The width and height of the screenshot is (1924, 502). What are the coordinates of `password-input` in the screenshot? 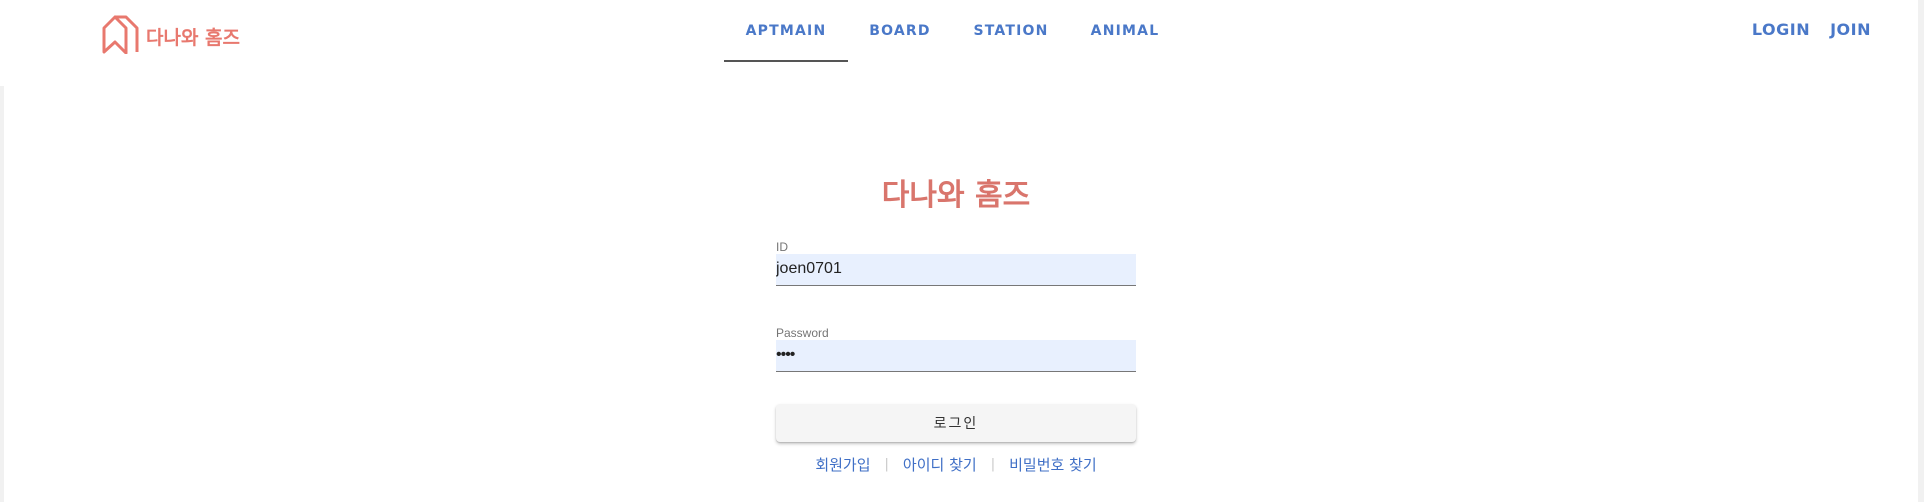 It's located at (956, 356).